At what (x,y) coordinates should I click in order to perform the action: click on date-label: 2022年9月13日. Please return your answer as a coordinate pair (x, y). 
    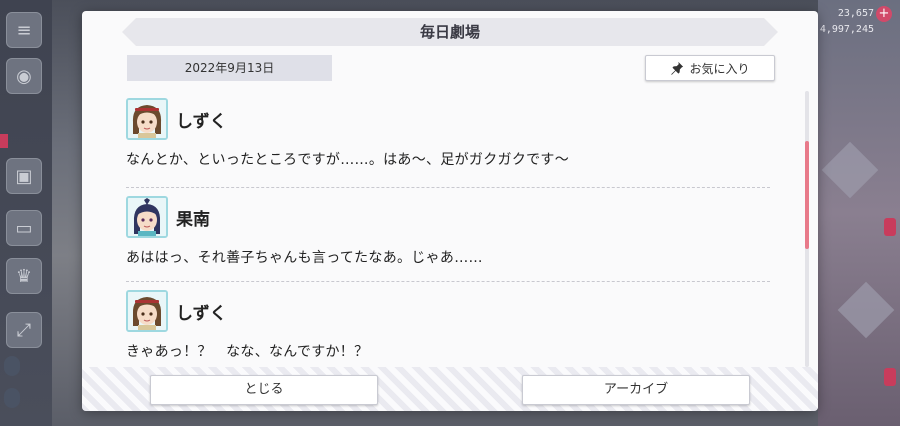
    Looking at the image, I should click on (229, 68).